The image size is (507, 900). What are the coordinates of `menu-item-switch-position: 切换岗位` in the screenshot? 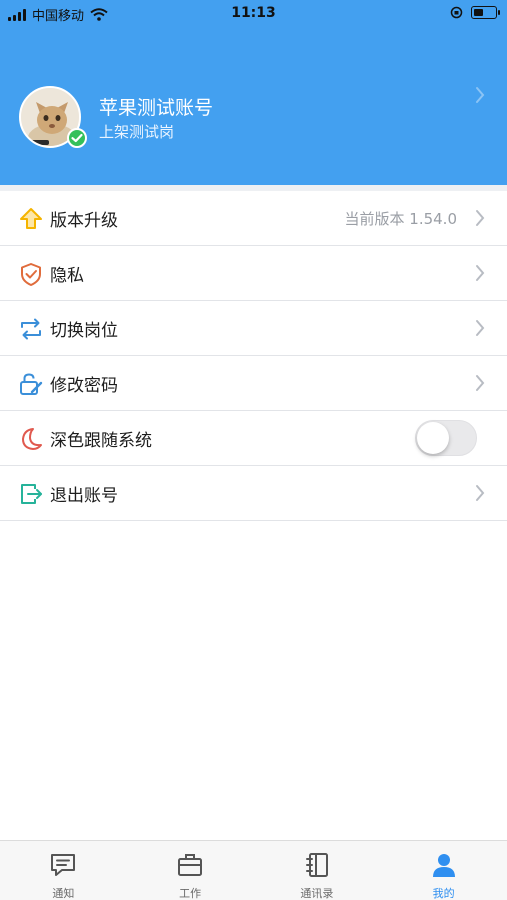 It's located at (253, 328).